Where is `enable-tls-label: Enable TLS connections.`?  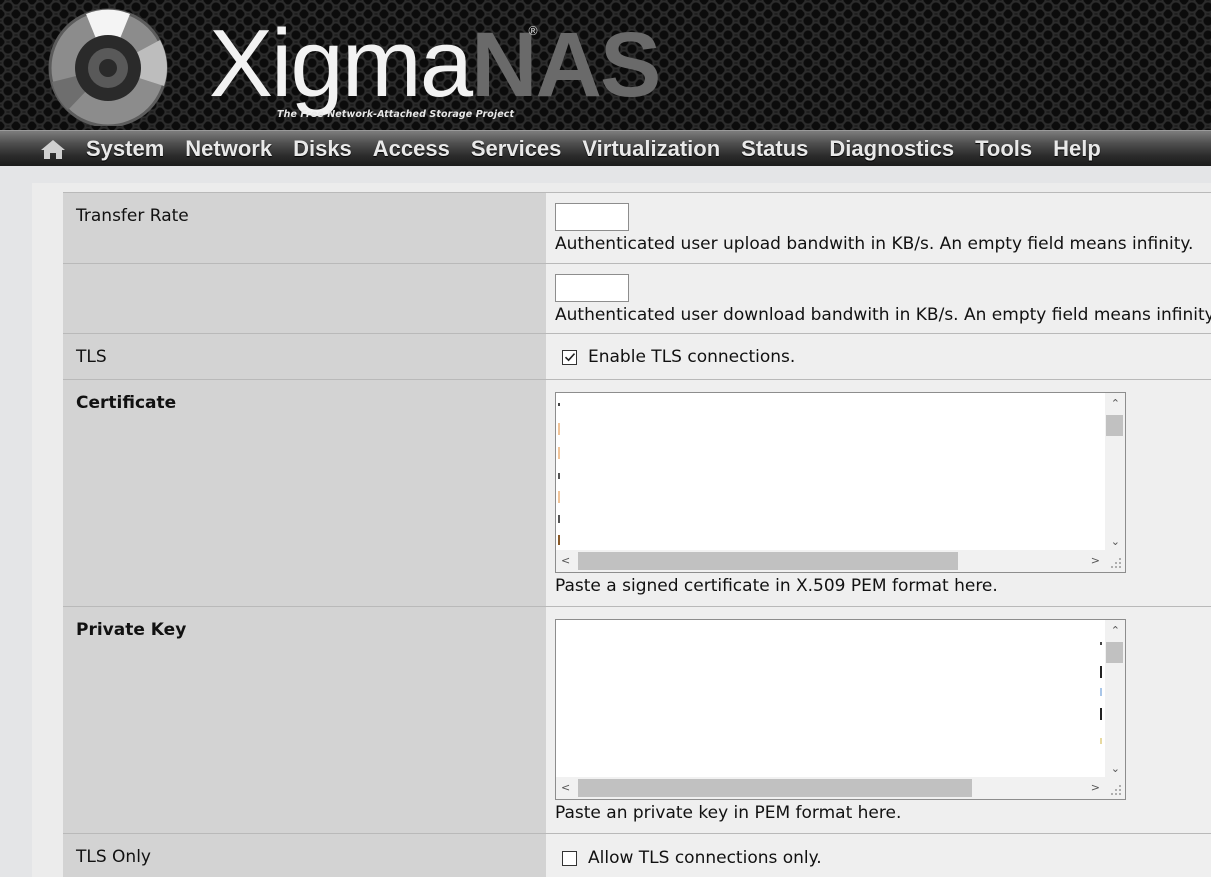 enable-tls-label: Enable TLS connections. is located at coordinates (691, 357).